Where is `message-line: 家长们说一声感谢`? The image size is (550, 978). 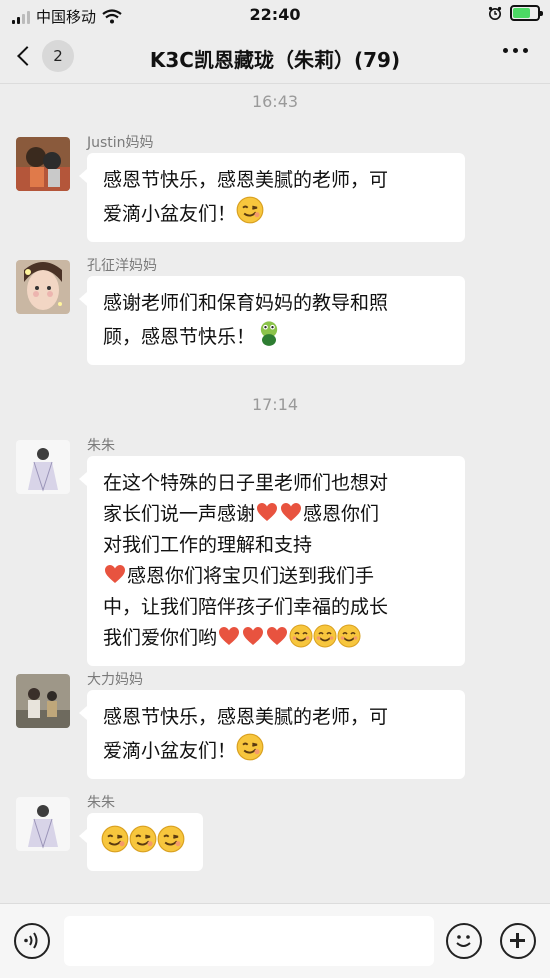
message-line: 家长们说一声感谢 is located at coordinates (179, 514).